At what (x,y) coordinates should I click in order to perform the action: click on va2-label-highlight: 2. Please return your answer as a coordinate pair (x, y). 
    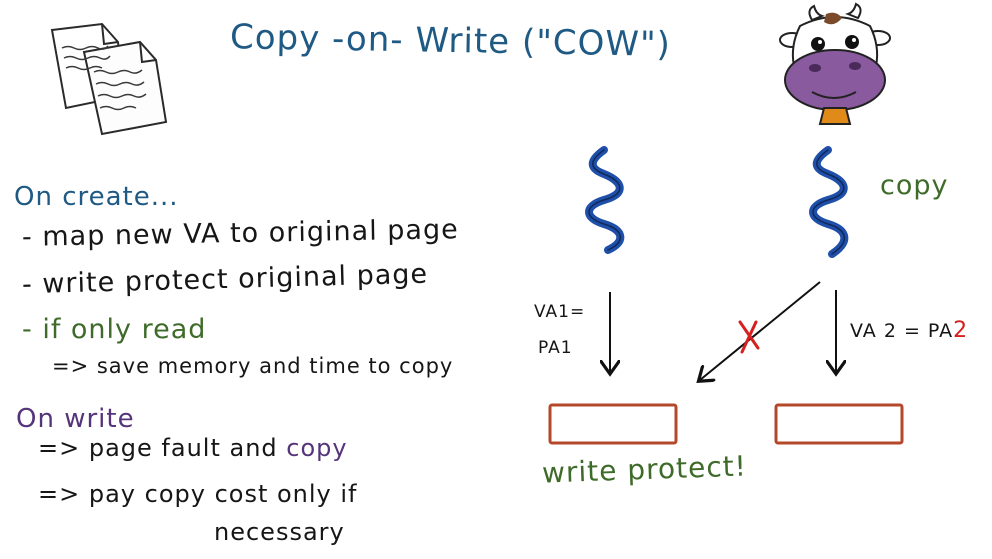
    Looking at the image, I should click on (961, 330).